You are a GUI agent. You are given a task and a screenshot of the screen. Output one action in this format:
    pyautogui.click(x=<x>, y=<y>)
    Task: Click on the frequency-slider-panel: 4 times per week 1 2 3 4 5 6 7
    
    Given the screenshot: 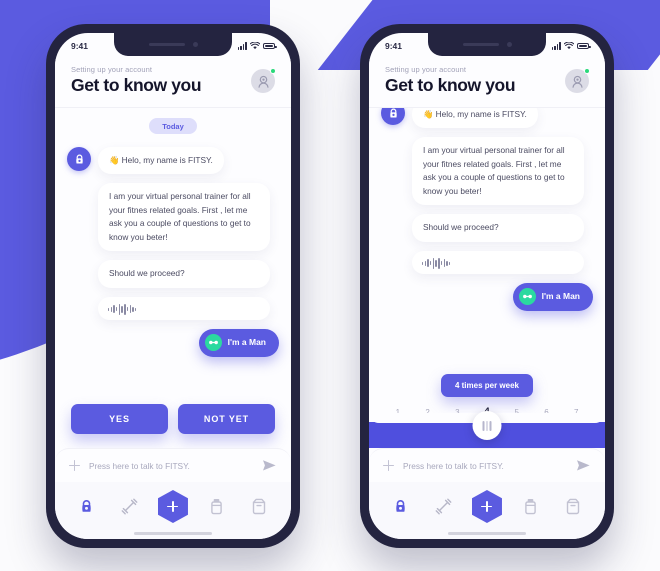 What is the action you would take?
    pyautogui.click(x=487, y=409)
    